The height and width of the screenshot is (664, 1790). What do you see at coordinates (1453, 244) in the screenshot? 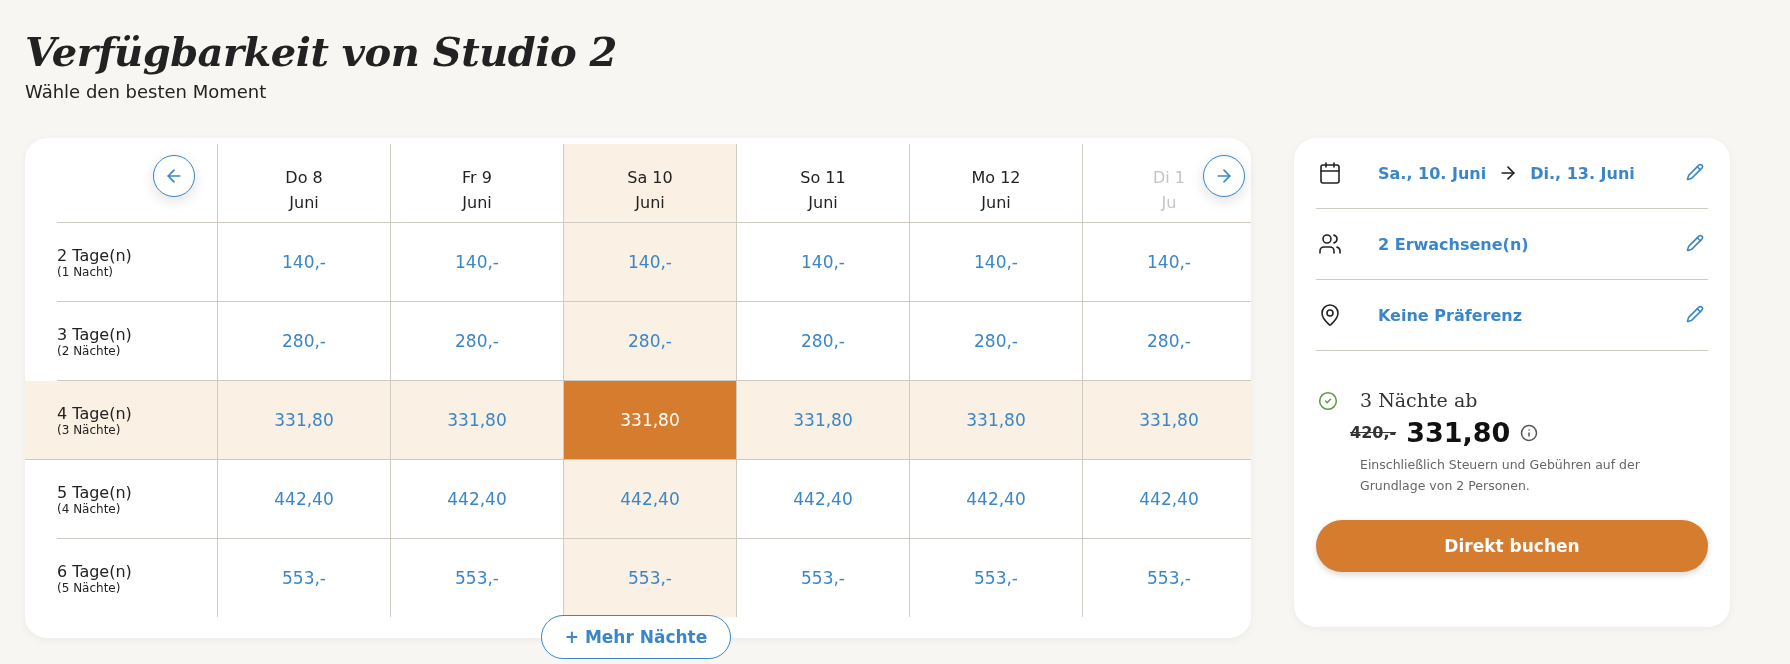
I see `guests-value: 2 Erwachsene(n)` at bounding box center [1453, 244].